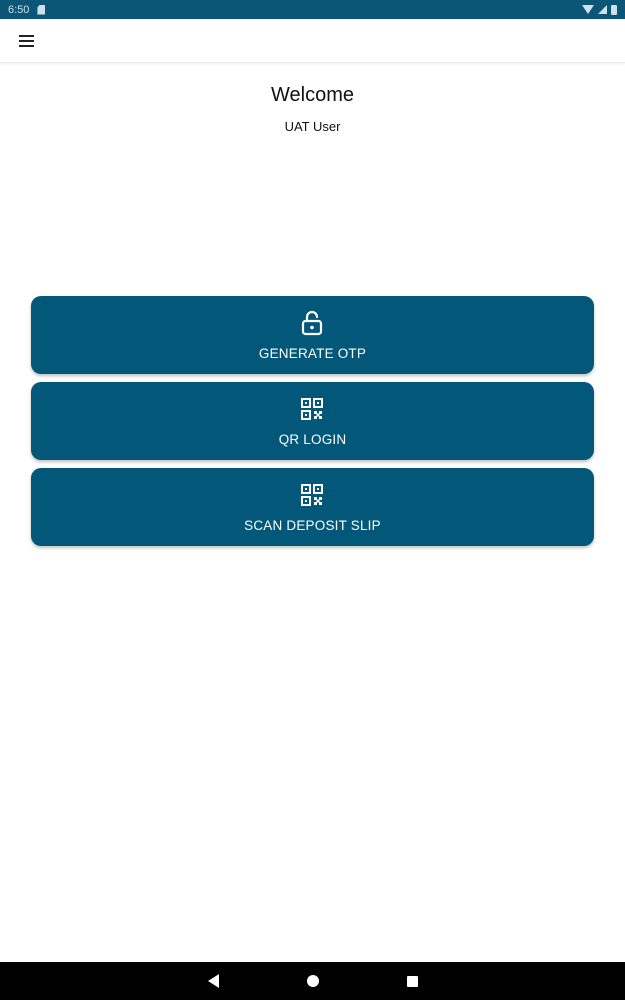 This screenshot has height=1000, width=625. I want to click on wifi-icon, so click(588, 9).